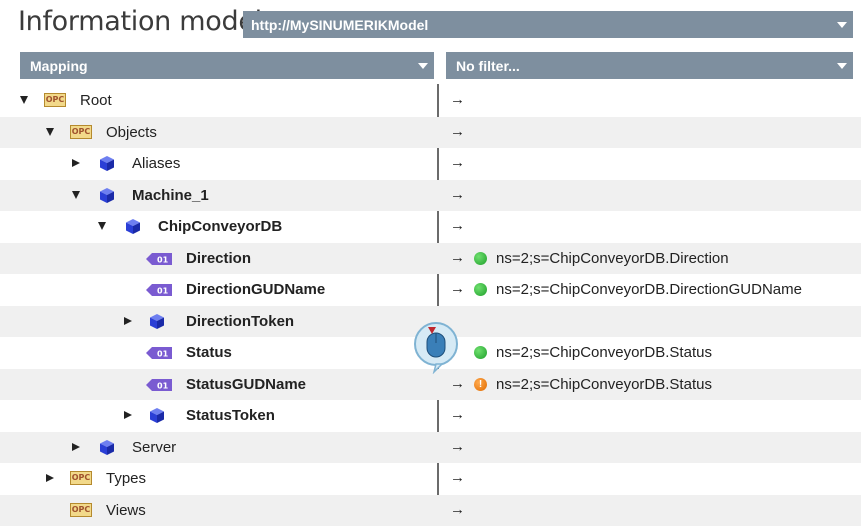  What do you see at coordinates (96, 100) in the screenshot?
I see `tree-node-label: Root` at bounding box center [96, 100].